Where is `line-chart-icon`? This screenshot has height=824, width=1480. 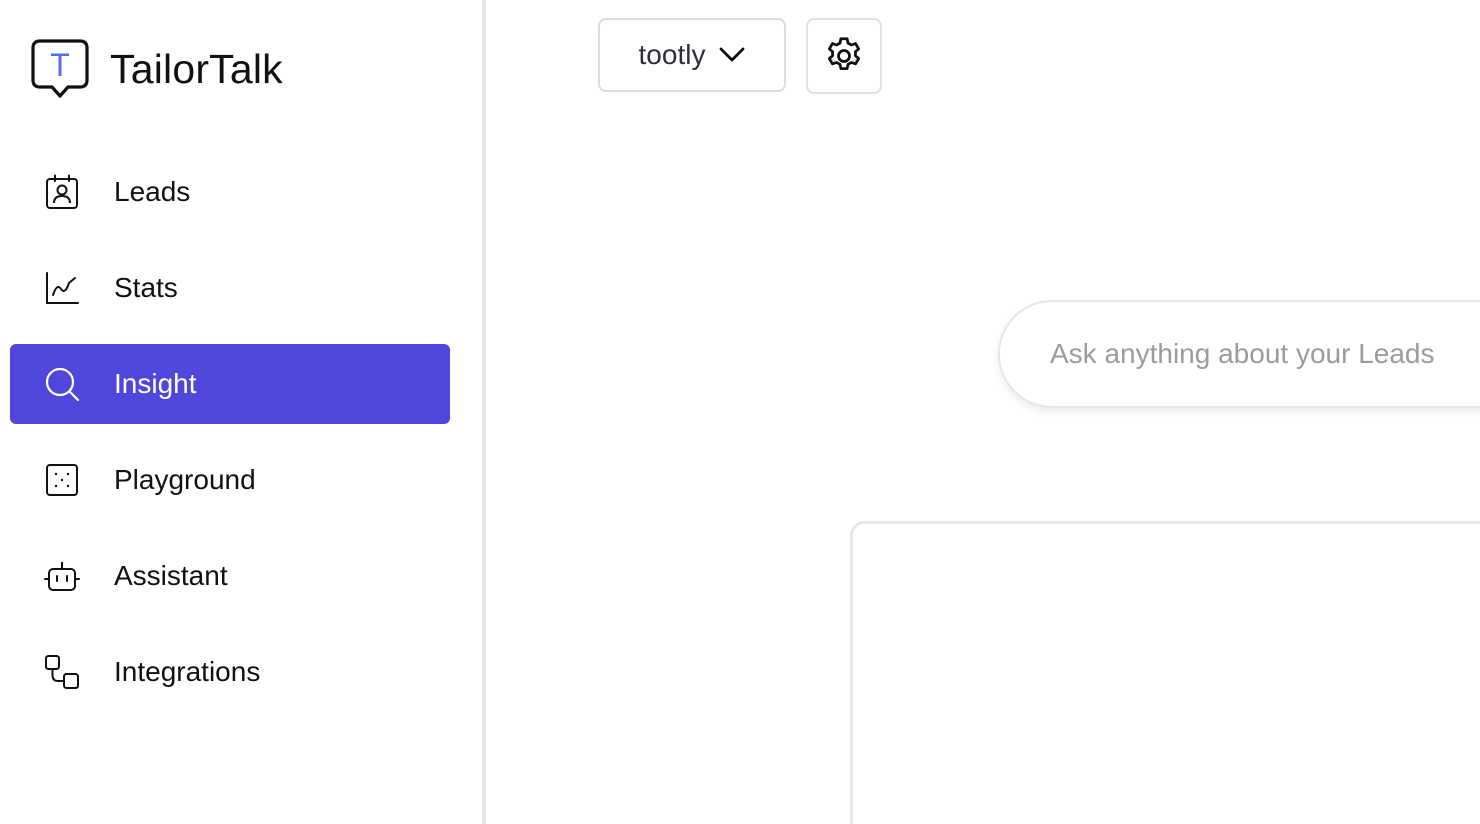 line-chart-icon is located at coordinates (62, 288).